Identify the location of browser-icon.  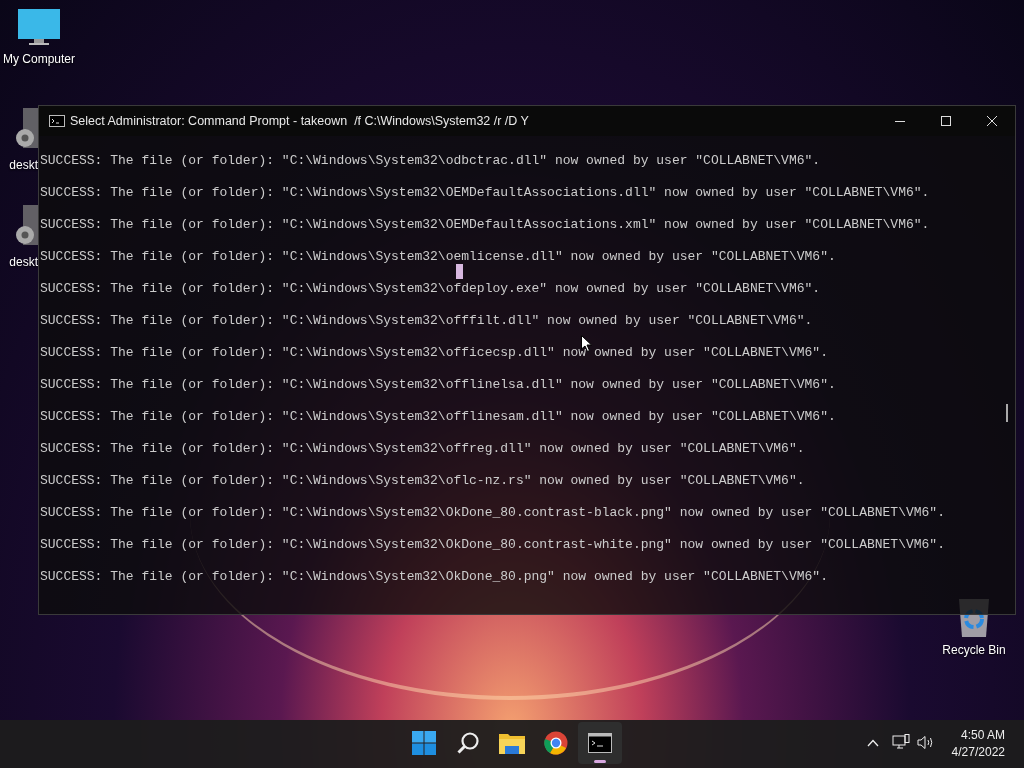
(556, 743).